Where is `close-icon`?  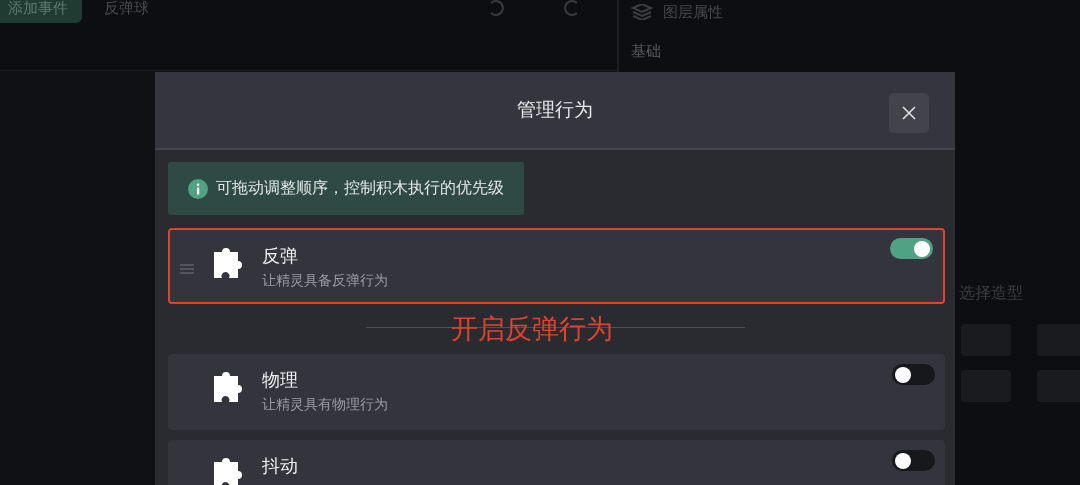 close-icon is located at coordinates (909, 113).